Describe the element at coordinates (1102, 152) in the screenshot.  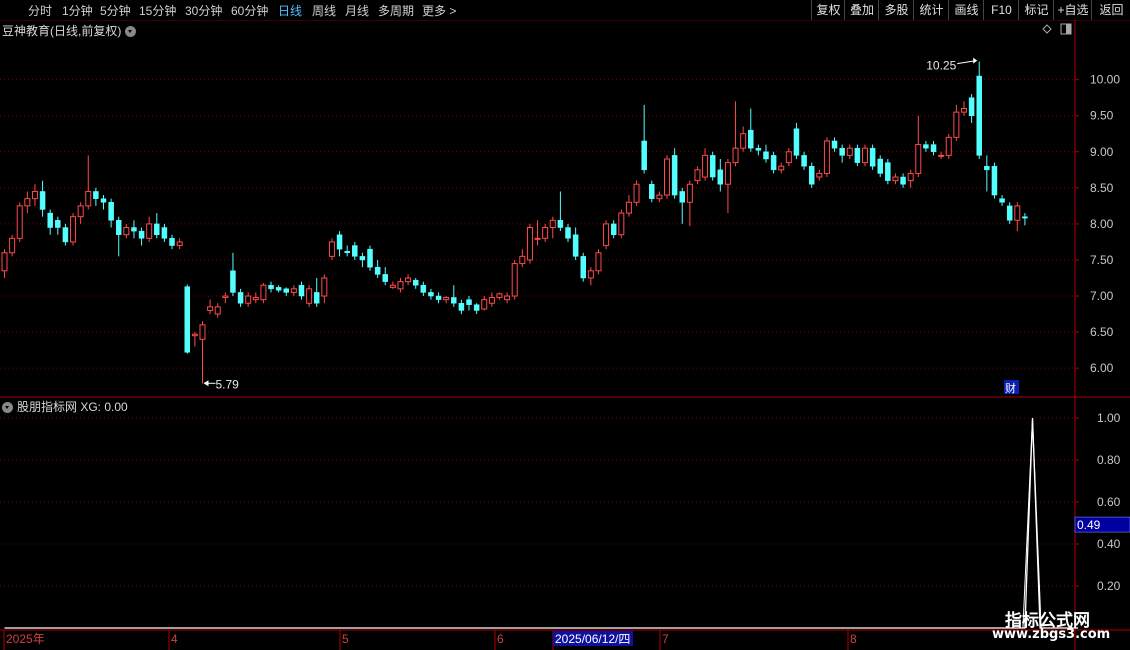
I see `price-tick-label: 9.00` at that location.